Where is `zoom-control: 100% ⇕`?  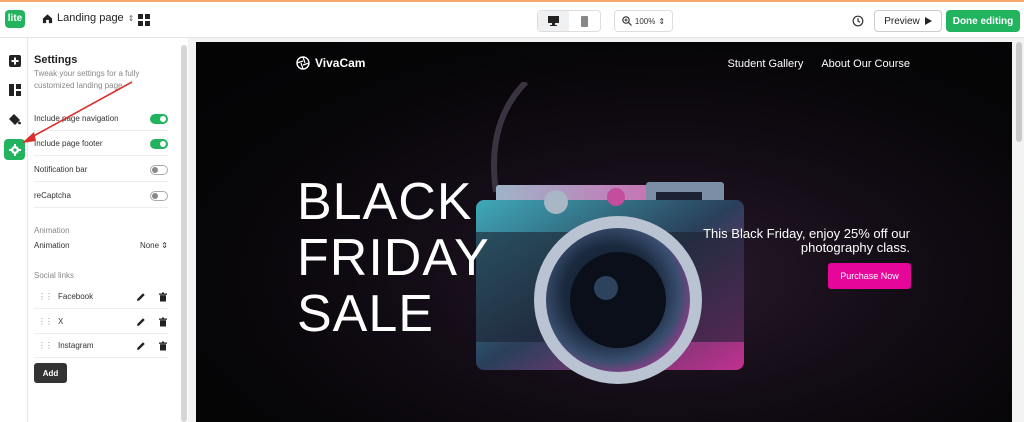 zoom-control: 100% ⇕ is located at coordinates (643, 21).